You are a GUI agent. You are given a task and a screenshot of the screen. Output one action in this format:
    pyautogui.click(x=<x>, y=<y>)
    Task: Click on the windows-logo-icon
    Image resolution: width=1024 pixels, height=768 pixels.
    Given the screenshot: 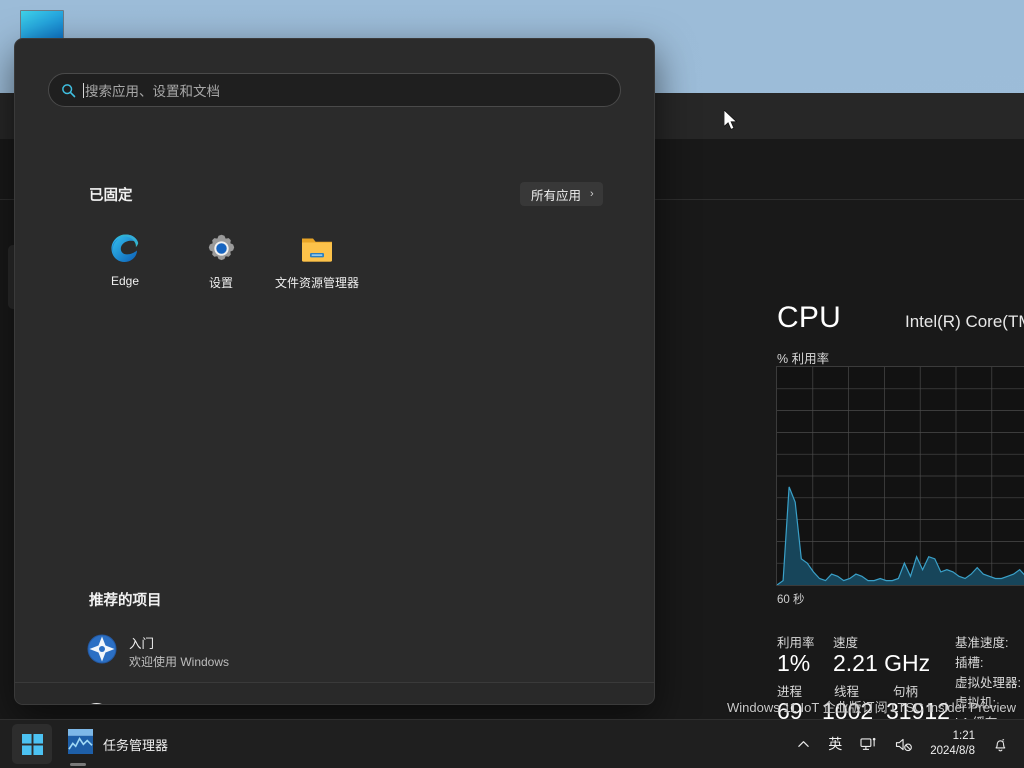 What is the action you would take?
    pyautogui.click(x=32, y=744)
    